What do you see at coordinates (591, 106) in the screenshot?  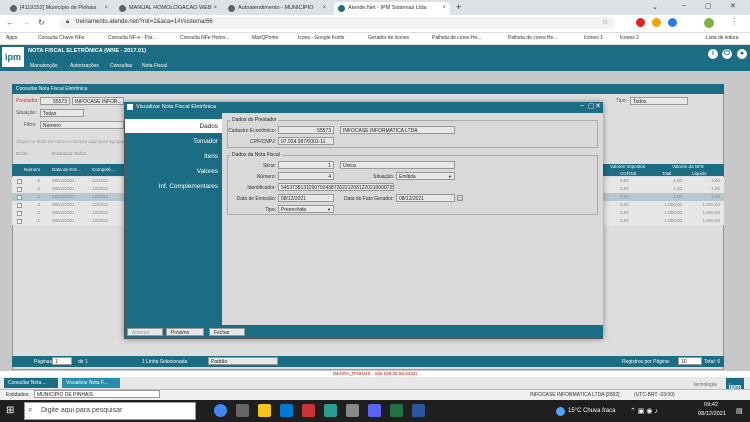 I see `modal-maximize-icon: ▢` at bounding box center [591, 106].